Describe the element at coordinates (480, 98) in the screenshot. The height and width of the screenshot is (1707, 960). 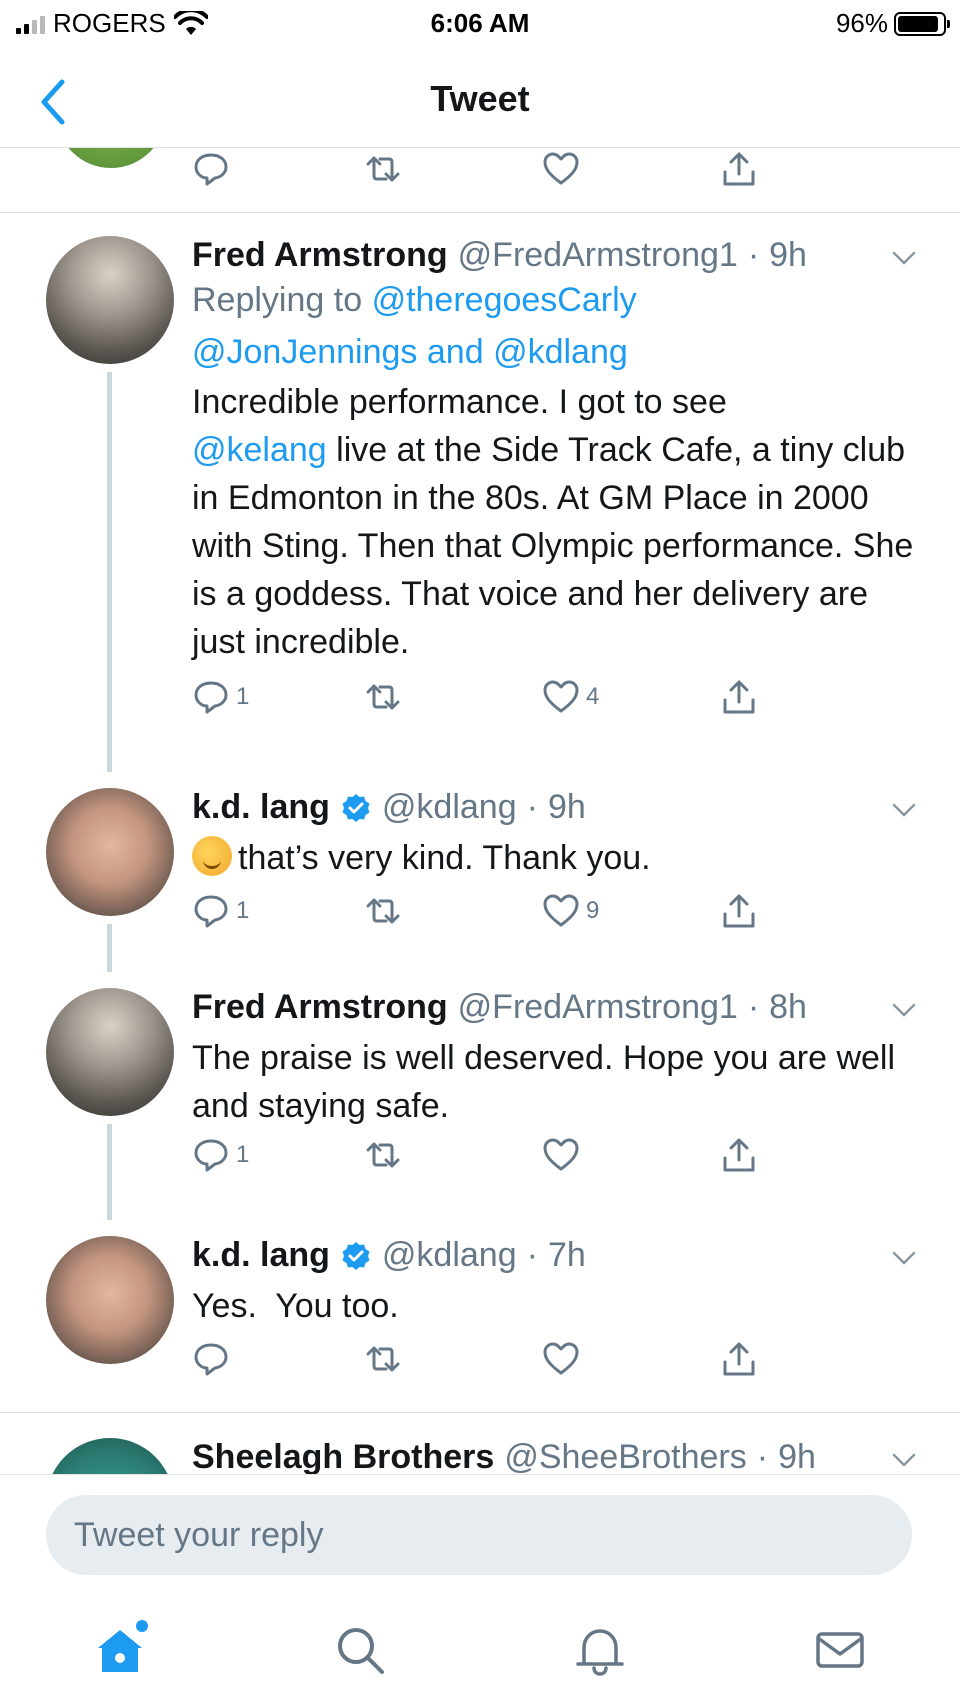
I see `page-title: Tweet` at that location.